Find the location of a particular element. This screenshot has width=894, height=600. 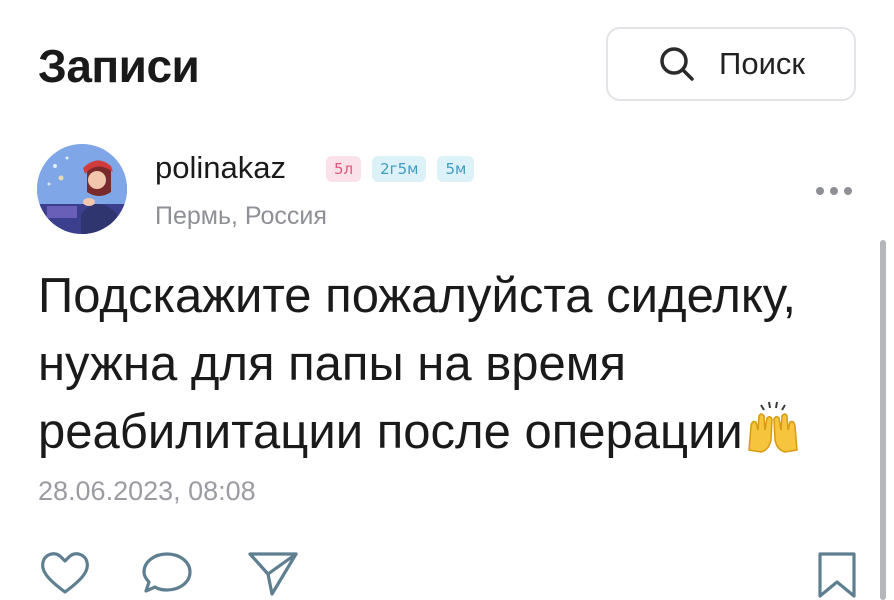

heart-icon is located at coordinates (65, 573).